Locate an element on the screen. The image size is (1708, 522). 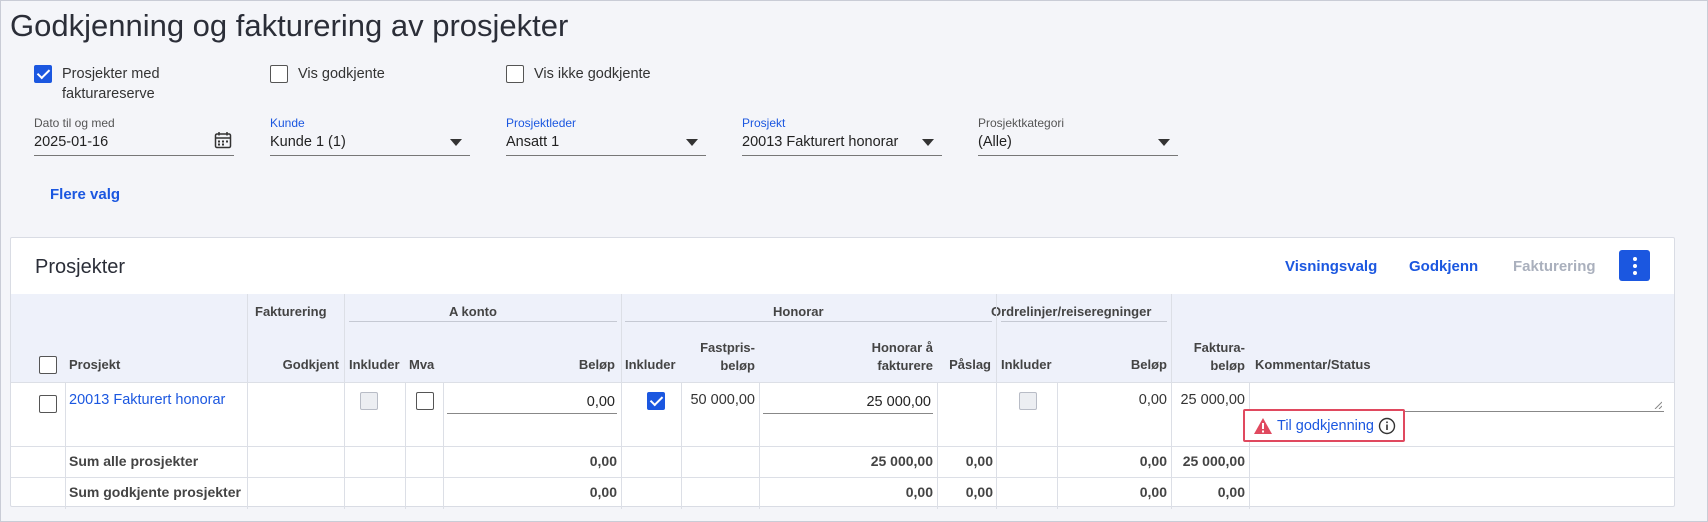
info-icon is located at coordinates (1387, 426).